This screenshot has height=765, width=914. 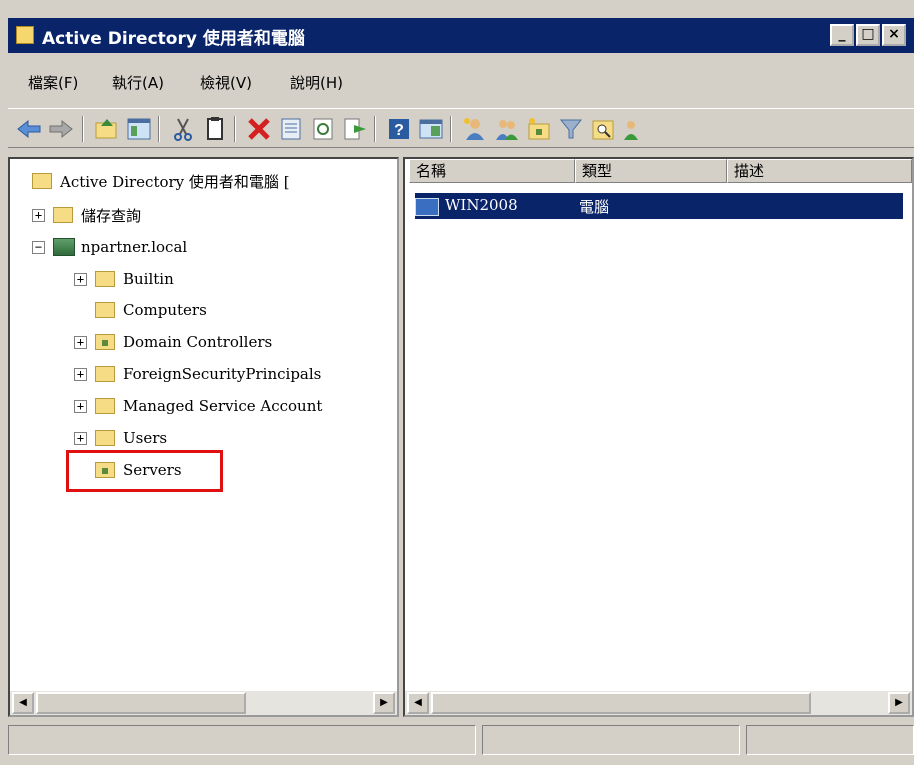 What do you see at coordinates (475, 129) in the screenshot?
I see `new-user-icon` at bounding box center [475, 129].